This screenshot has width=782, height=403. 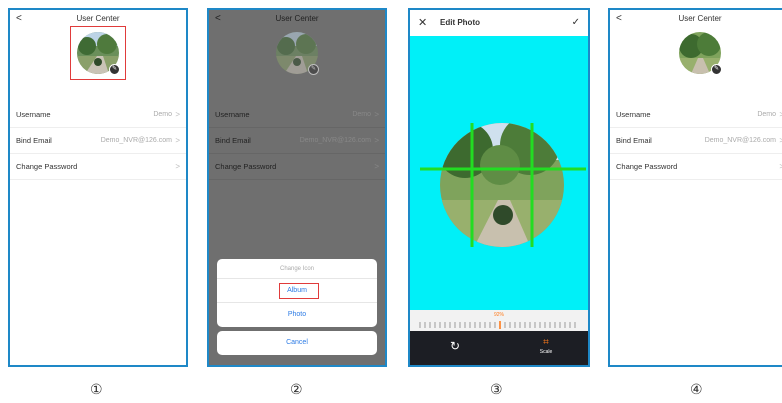 What do you see at coordinates (460, 22) in the screenshot?
I see `page-title: Edit Photo` at bounding box center [460, 22].